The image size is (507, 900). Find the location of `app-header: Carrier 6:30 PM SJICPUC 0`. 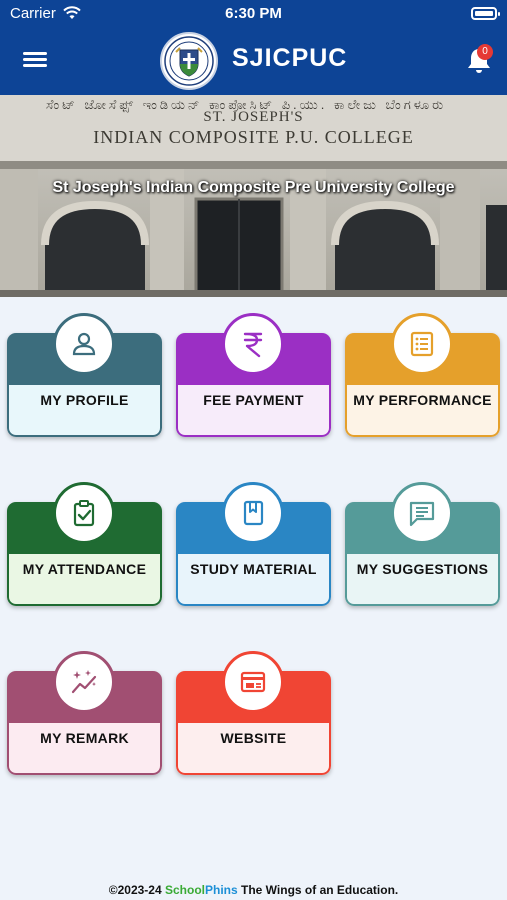

app-header: Carrier 6:30 PM SJICPUC 0 is located at coordinates (253, 47).